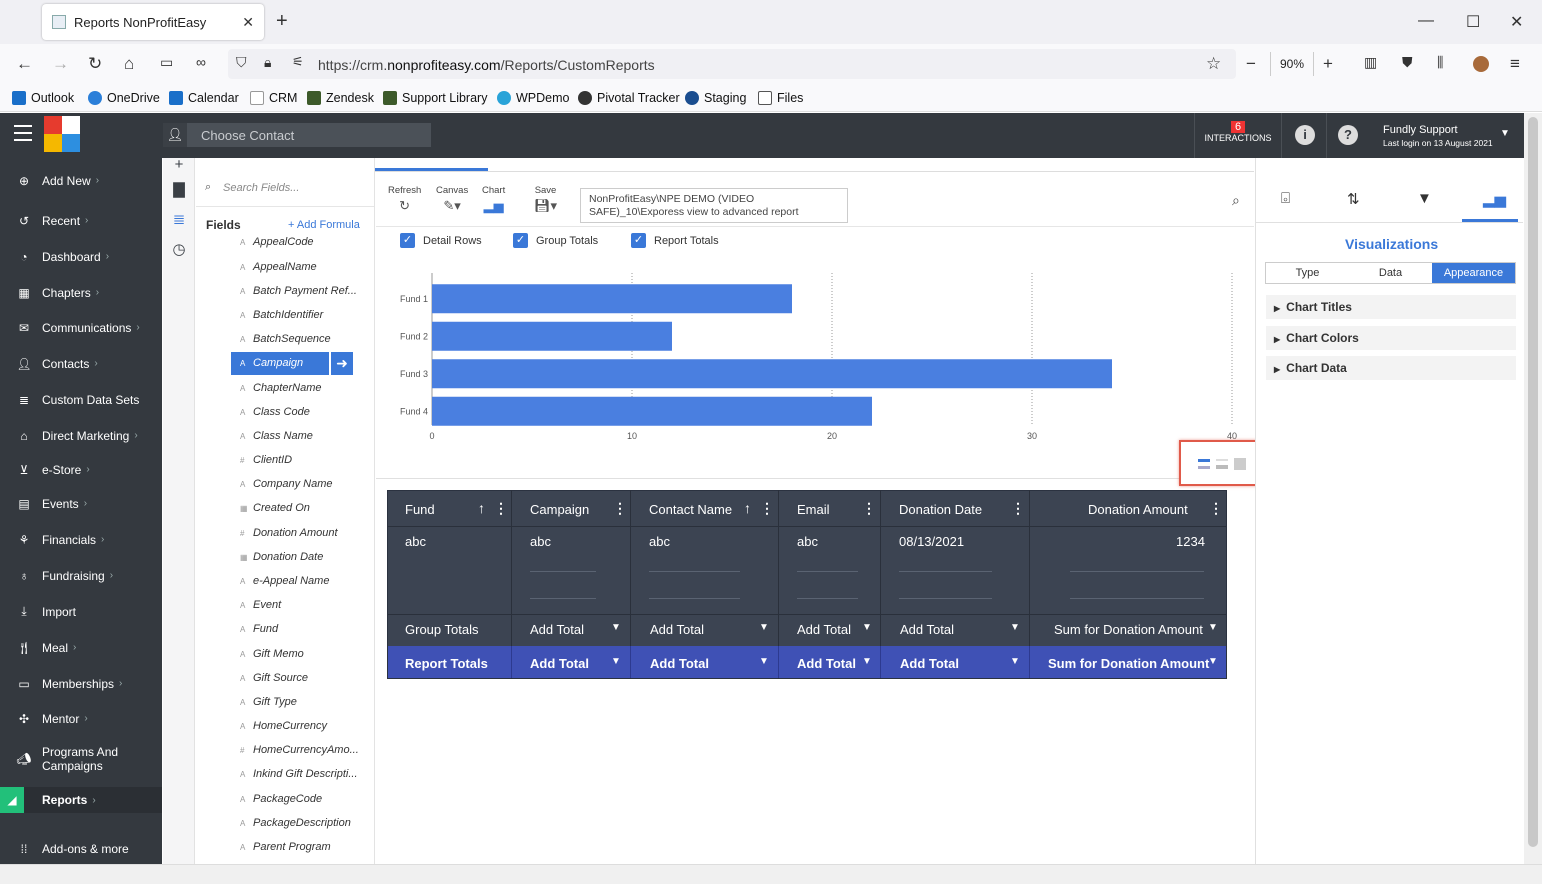  I want to click on field-item: Parent Program, so click(285, 847).